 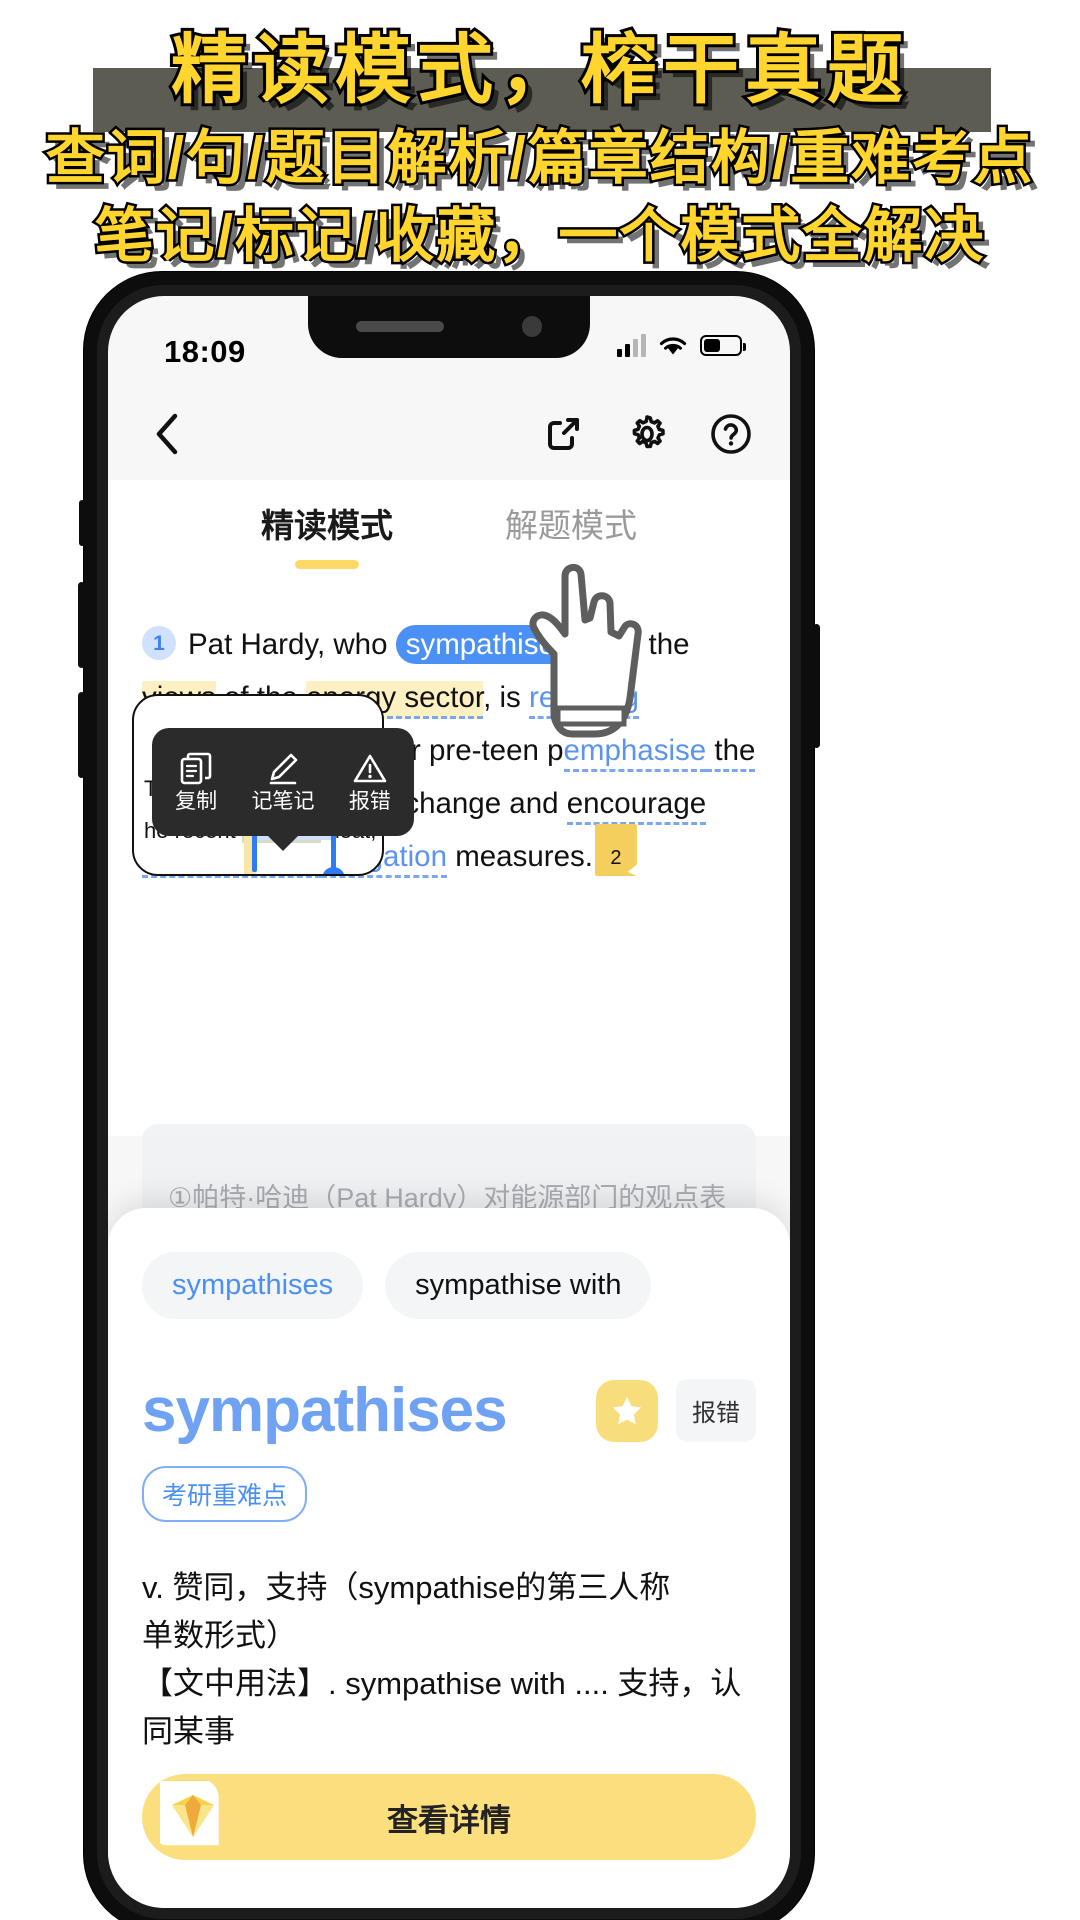 I want to click on word-title: sympathises, so click(x=325, y=1410).